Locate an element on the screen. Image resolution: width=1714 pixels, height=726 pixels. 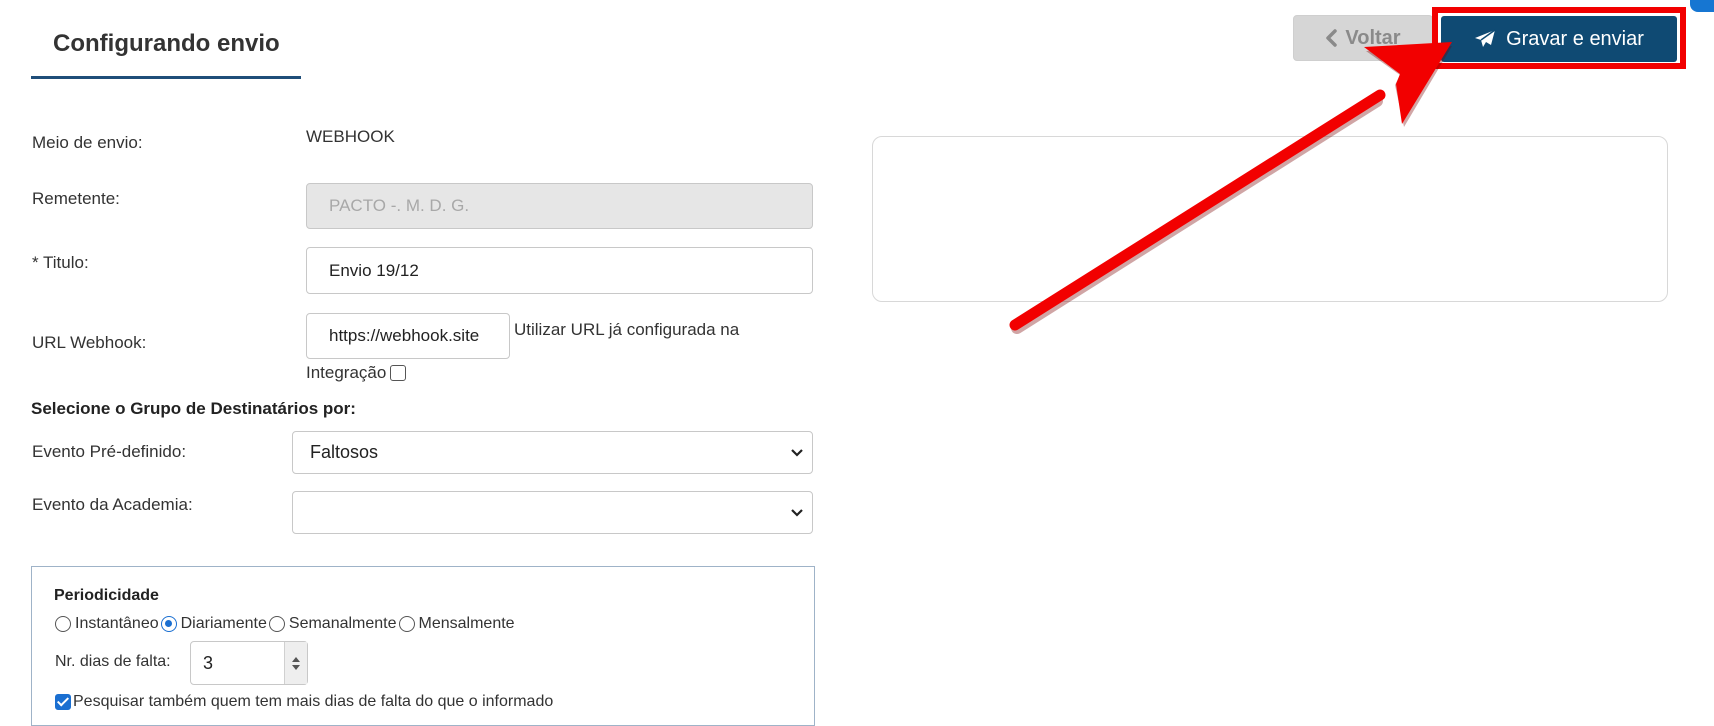
corner-badge is located at coordinates (1702, 6).